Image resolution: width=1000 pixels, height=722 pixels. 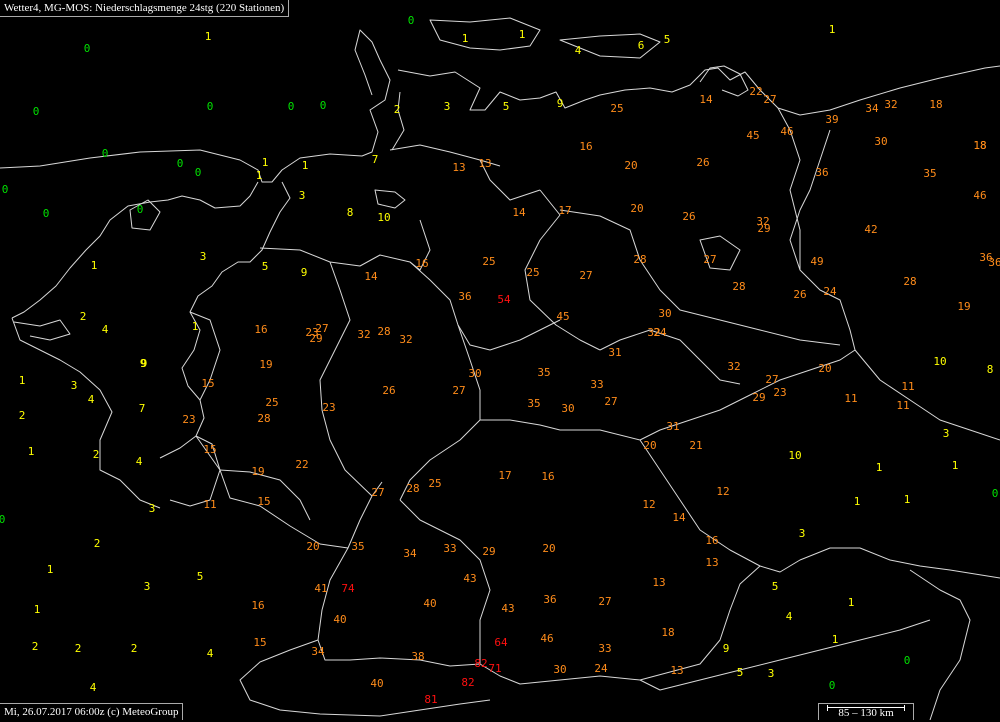 I want to click on station-value: 31, so click(x=614, y=353).